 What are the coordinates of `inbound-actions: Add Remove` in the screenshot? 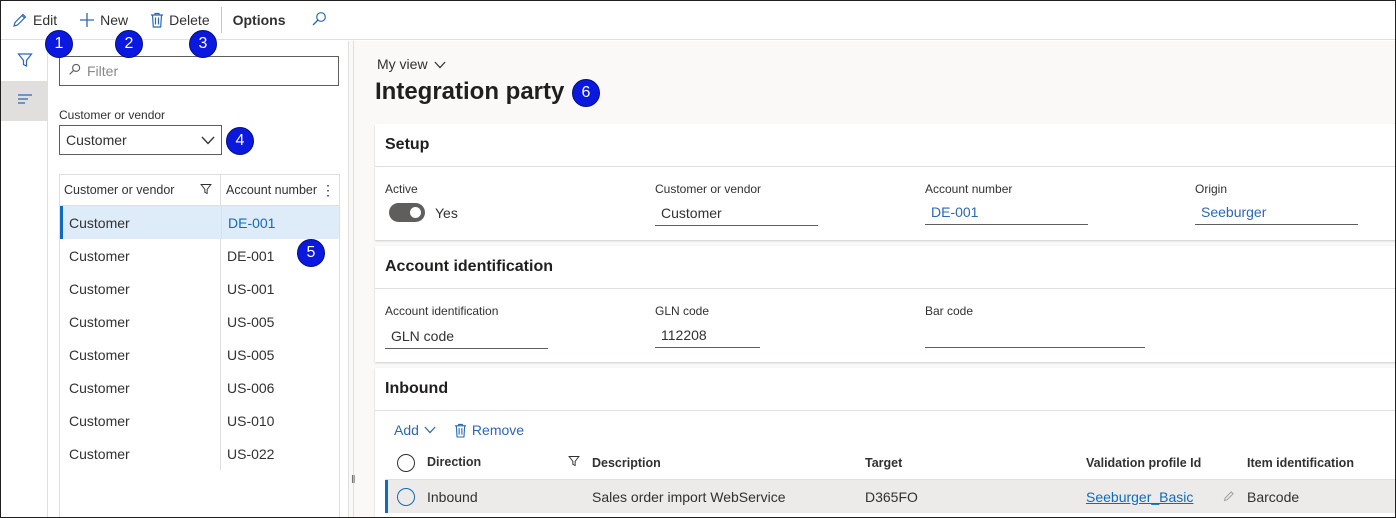 It's located at (459, 430).